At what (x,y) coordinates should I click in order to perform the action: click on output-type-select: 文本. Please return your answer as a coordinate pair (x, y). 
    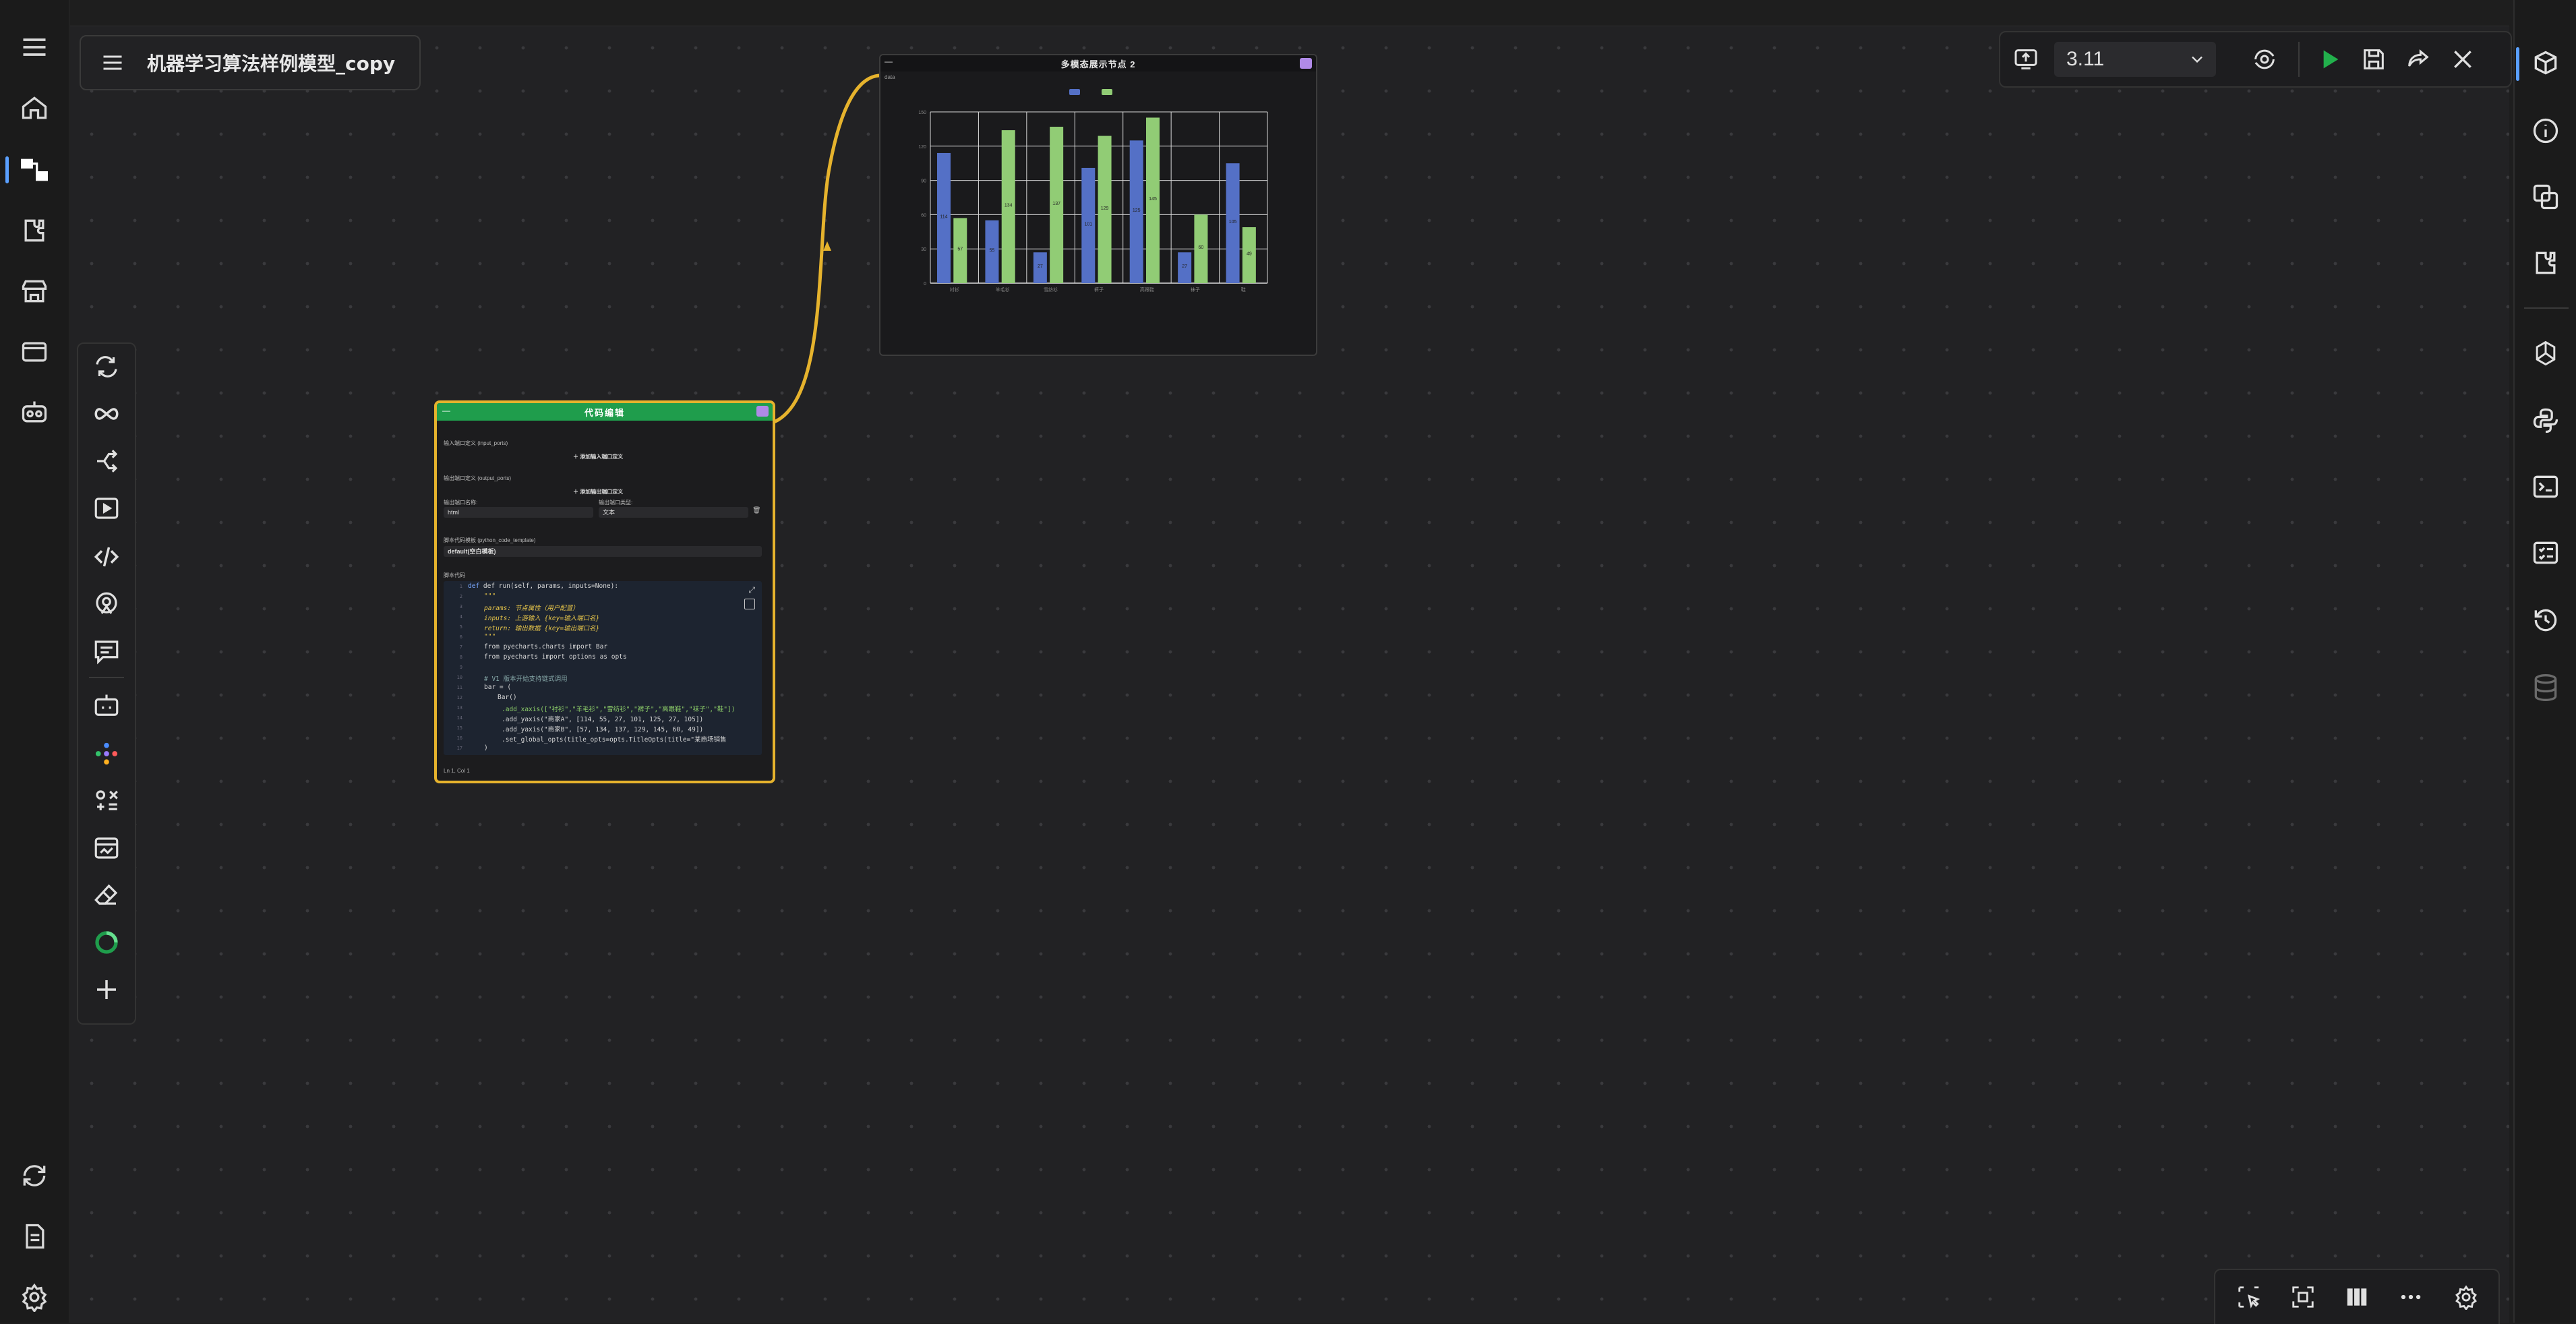
    Looking at the image, I should click on (673, 512).